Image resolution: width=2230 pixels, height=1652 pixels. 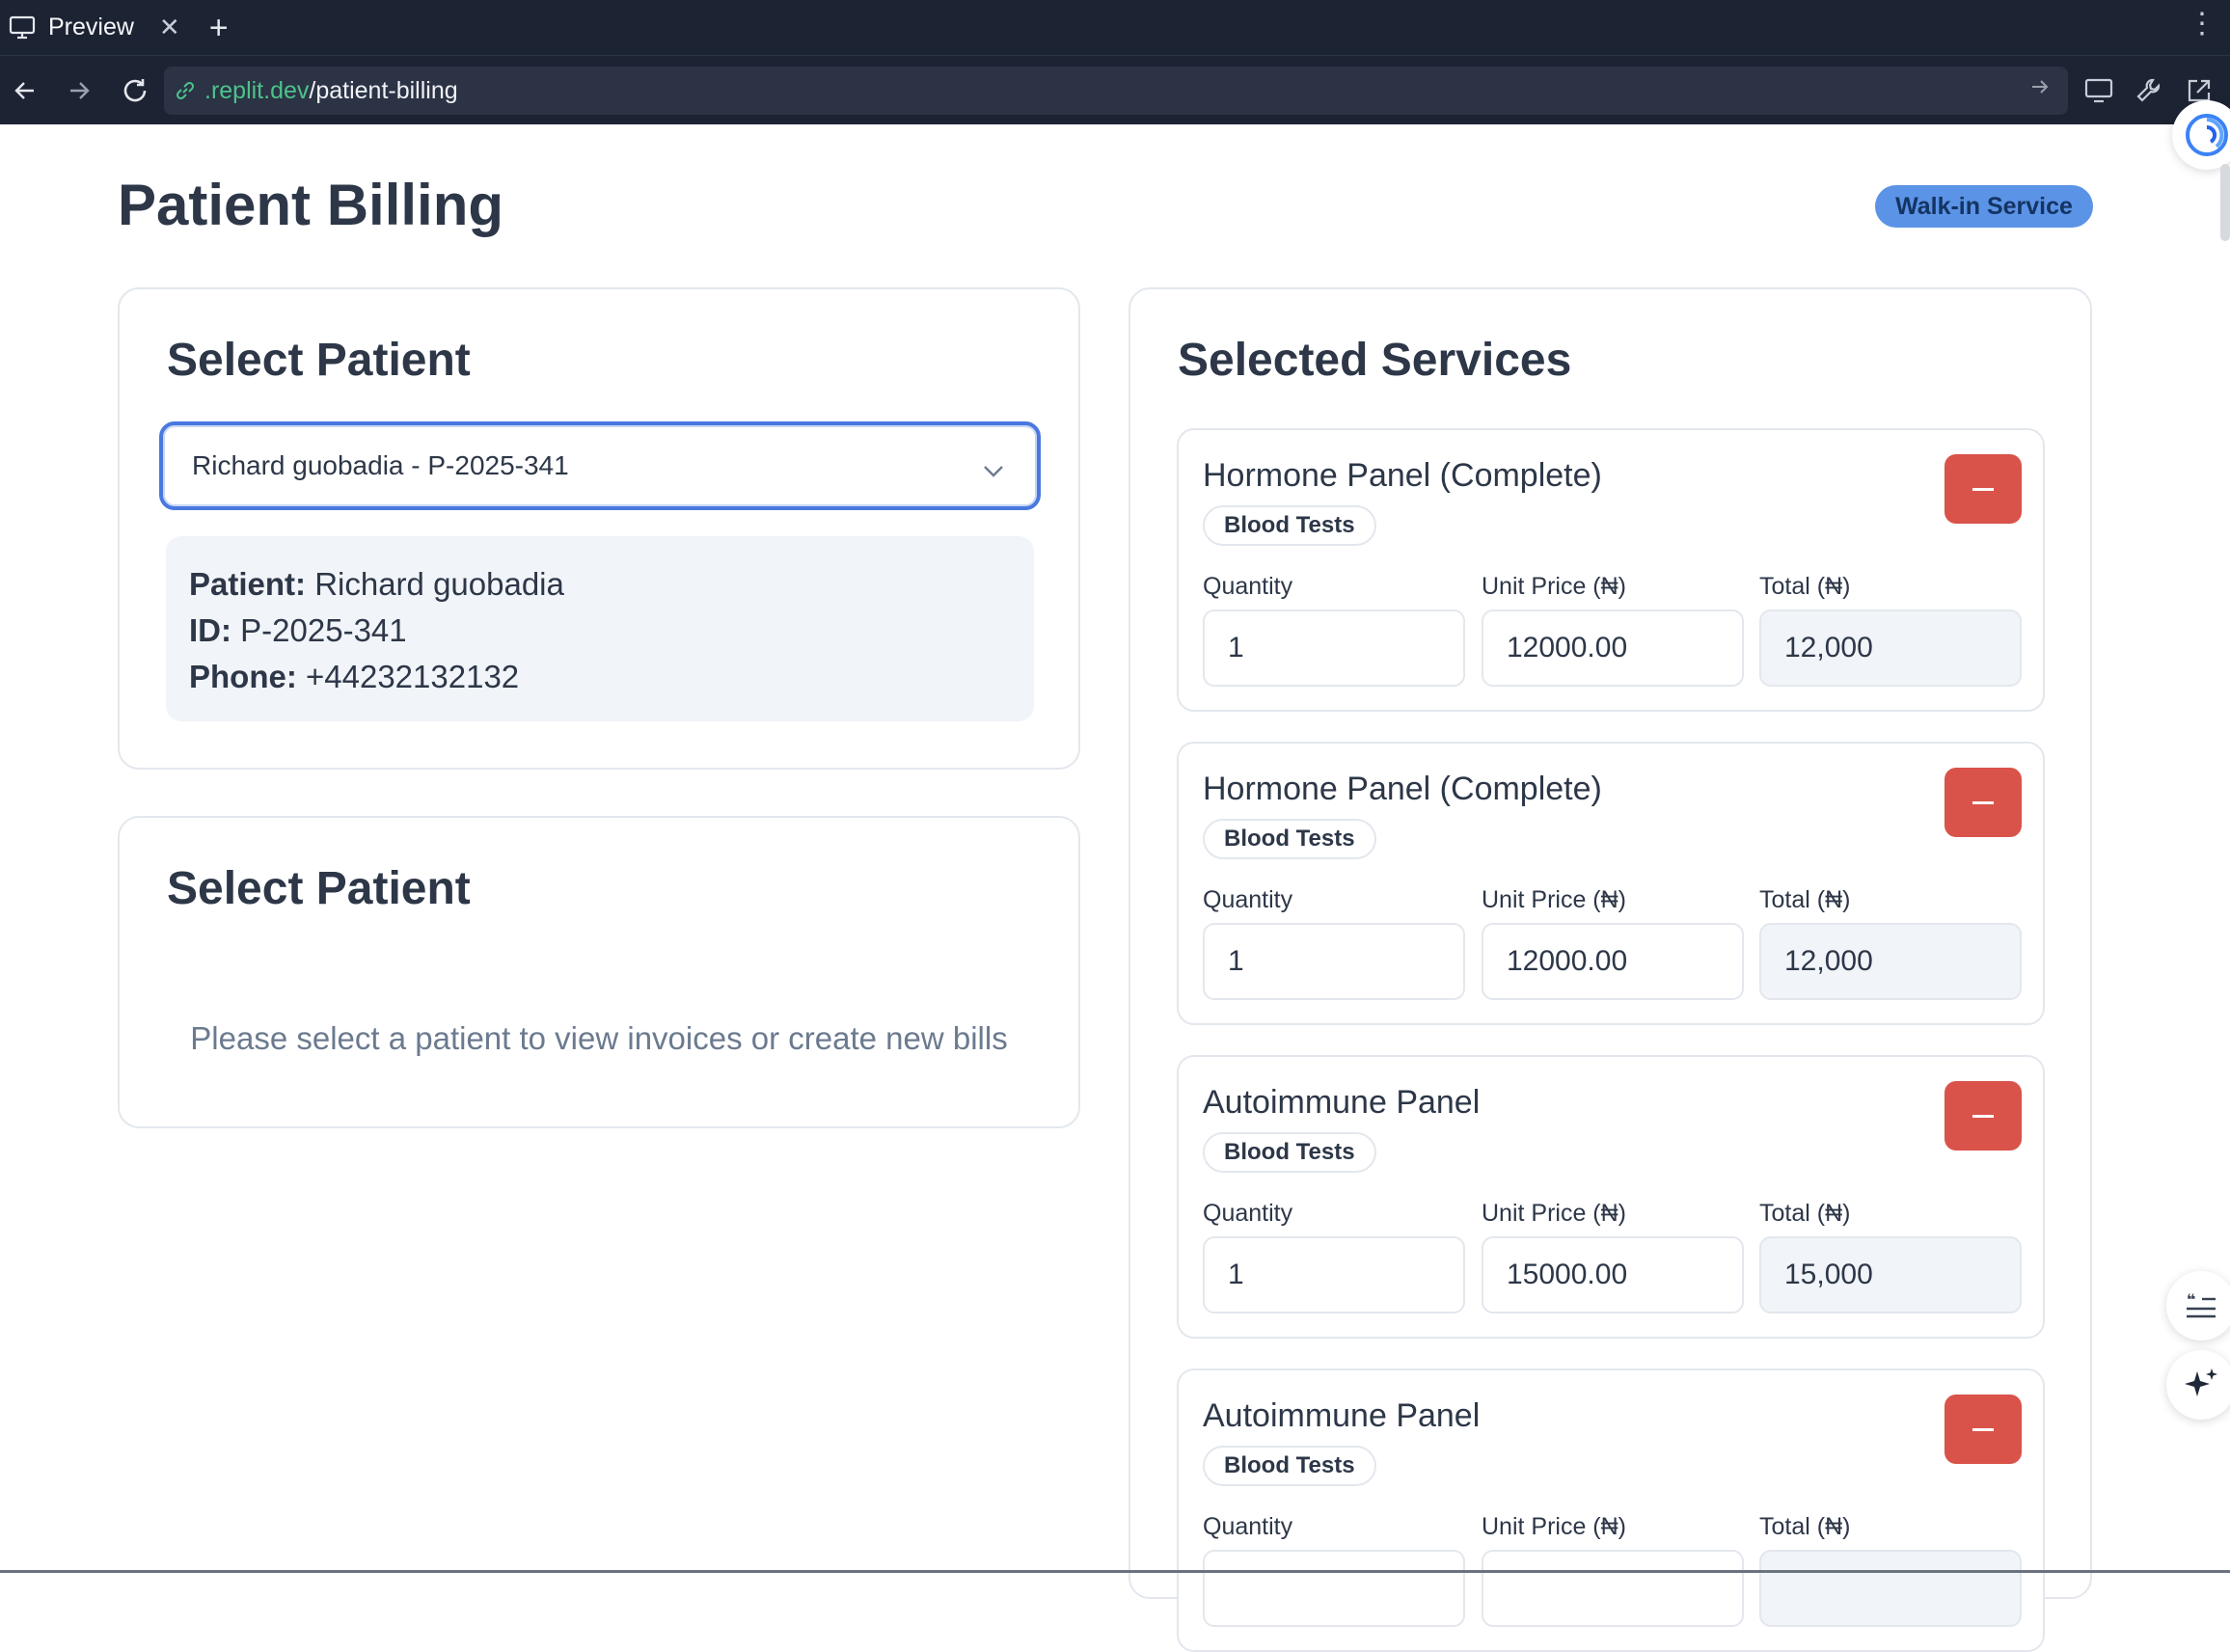 I want to click on forward-icon, so click(x=79, y=90).